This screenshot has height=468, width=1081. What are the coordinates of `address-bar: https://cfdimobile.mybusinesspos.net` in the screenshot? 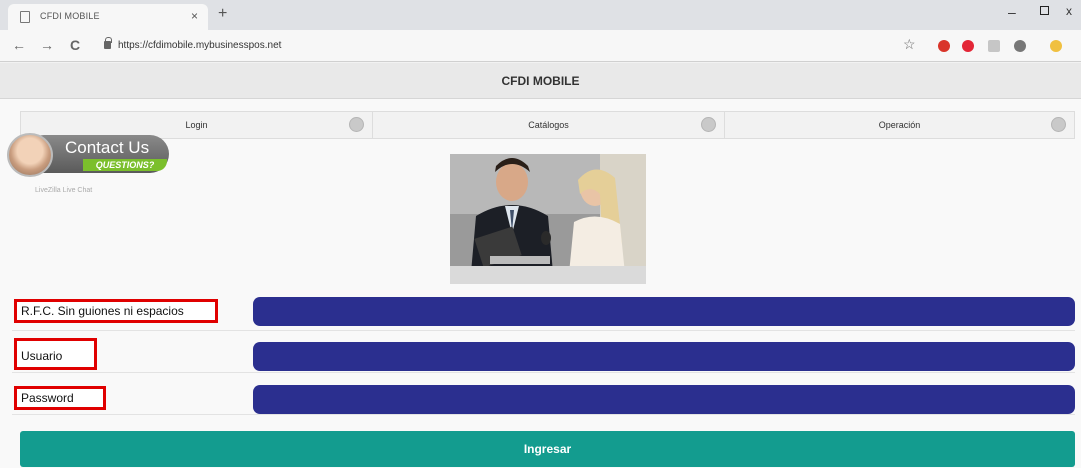 It's located at (498, 46).